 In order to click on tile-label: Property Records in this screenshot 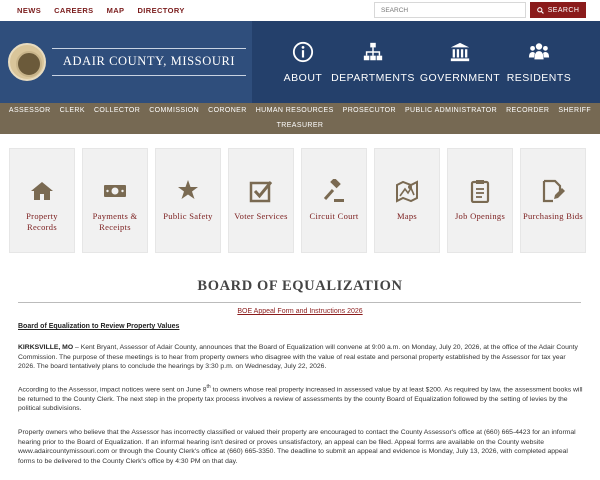, I will do `click(42, 221)`.